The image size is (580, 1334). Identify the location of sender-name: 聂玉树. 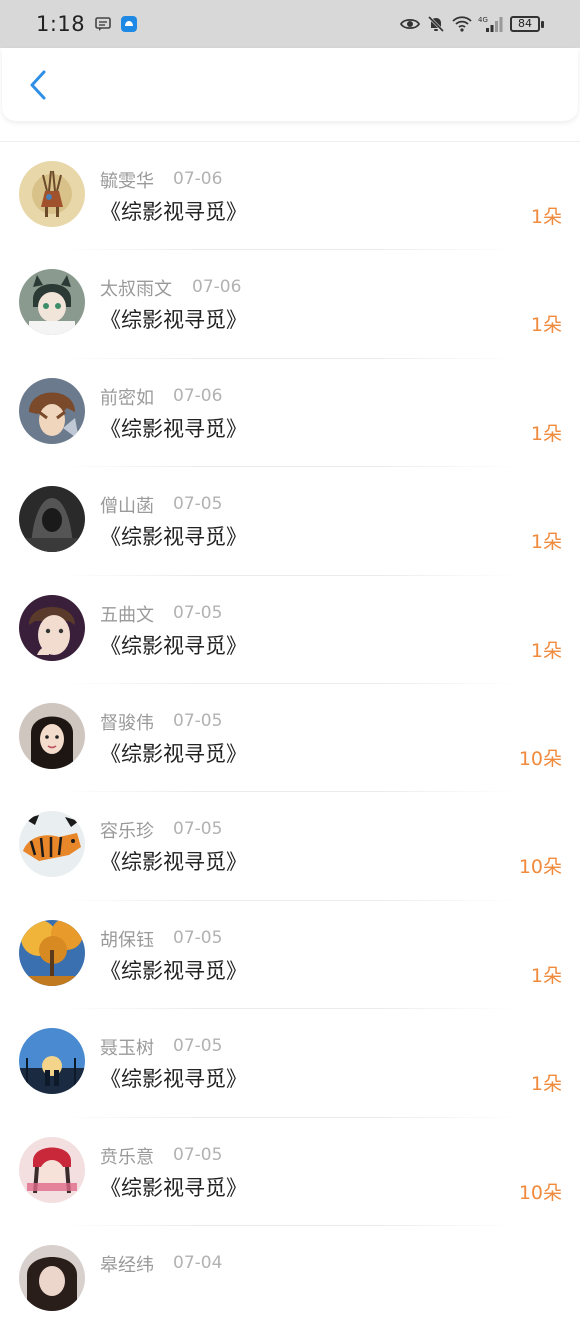
(127, 1049).